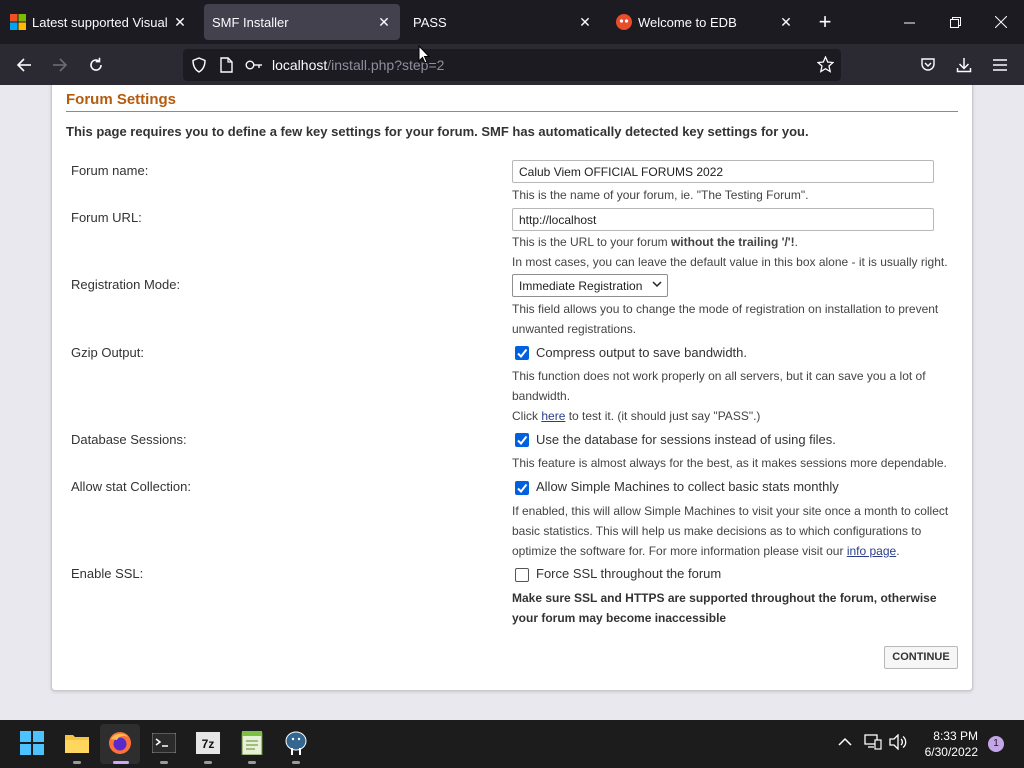 This screenshot has height=768, width=1024. I want to click on network-button, so click(873, 743).